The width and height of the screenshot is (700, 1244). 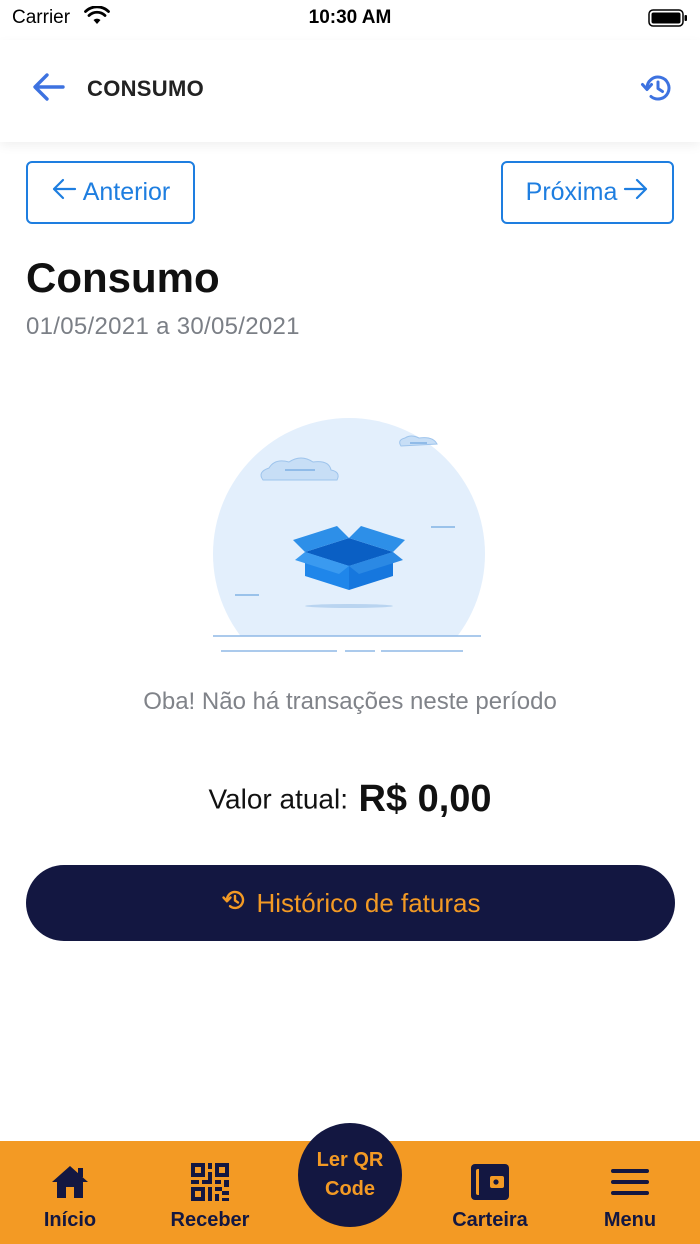 I want to click on wallet-icon, so click(x=490, y=1182).